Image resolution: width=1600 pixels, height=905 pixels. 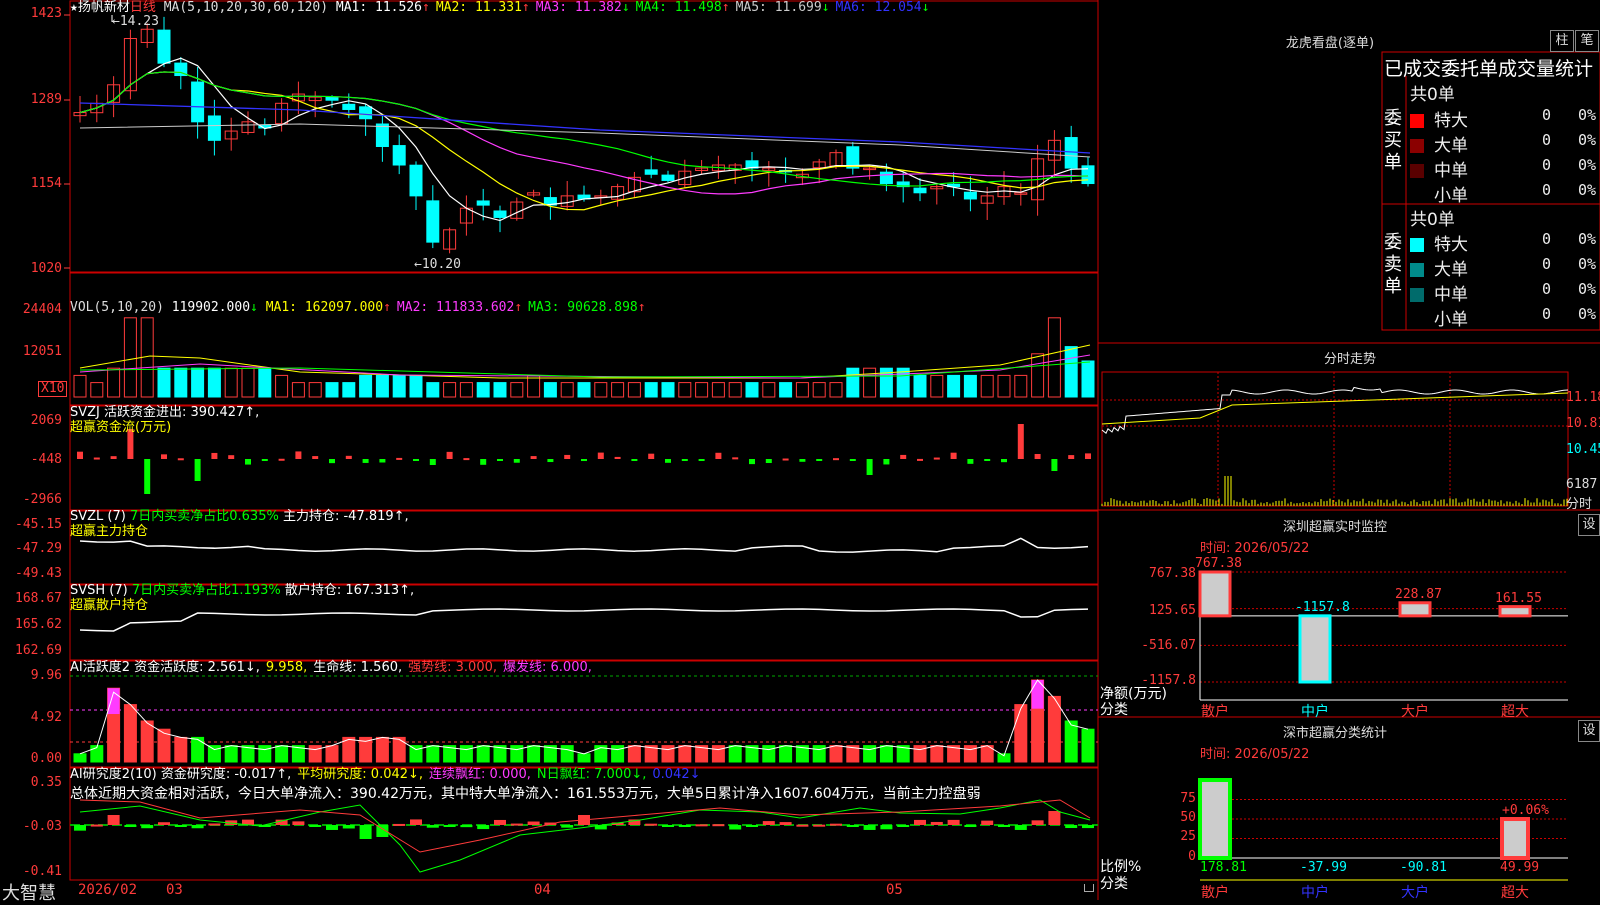 I want to click on brand-logo: 大智慧, so click(x=29, y=892).